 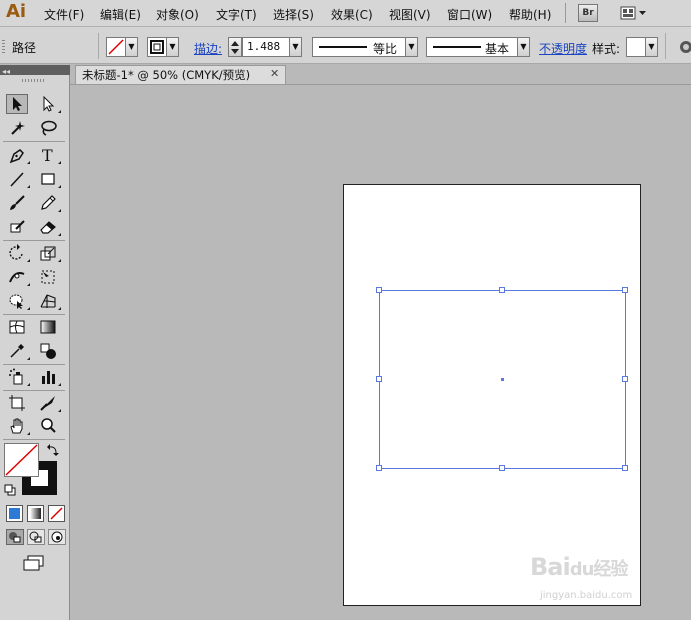 What do you see at coordinates (173, 47) in the screenshot?
I see `stroke-dropdown-arrow: ▼` at bounding box center [173, 47].